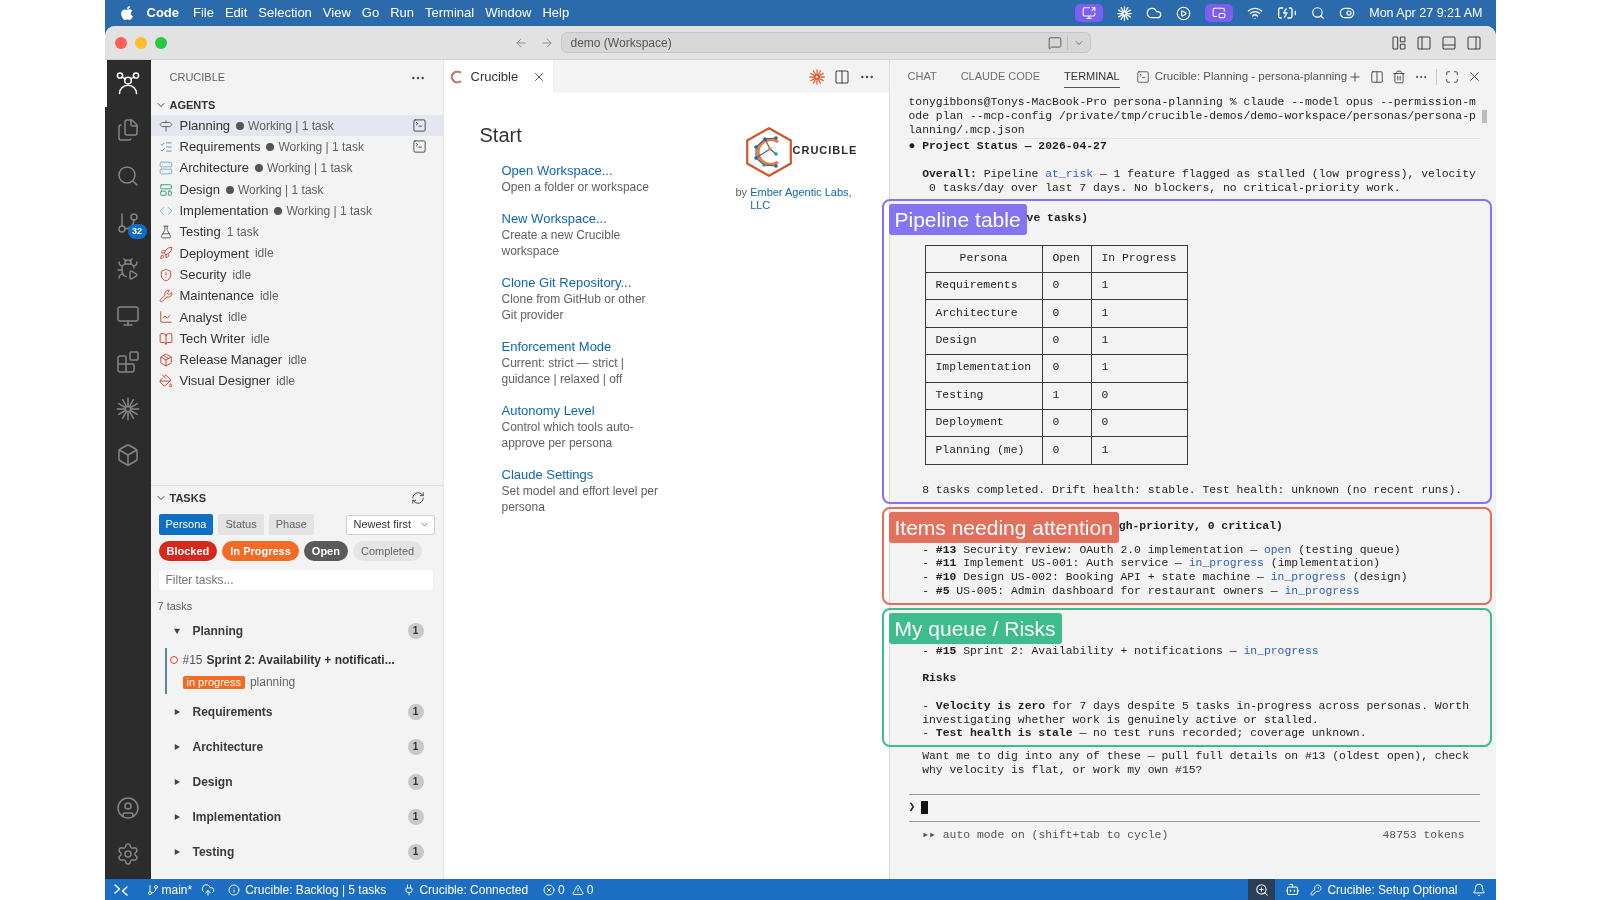 Image resolution: width=1600 pixels, height=900 pixels. Describe the element at coordinates (1089, 13) in the screenshot. I see `screen-share-icon` at that location.